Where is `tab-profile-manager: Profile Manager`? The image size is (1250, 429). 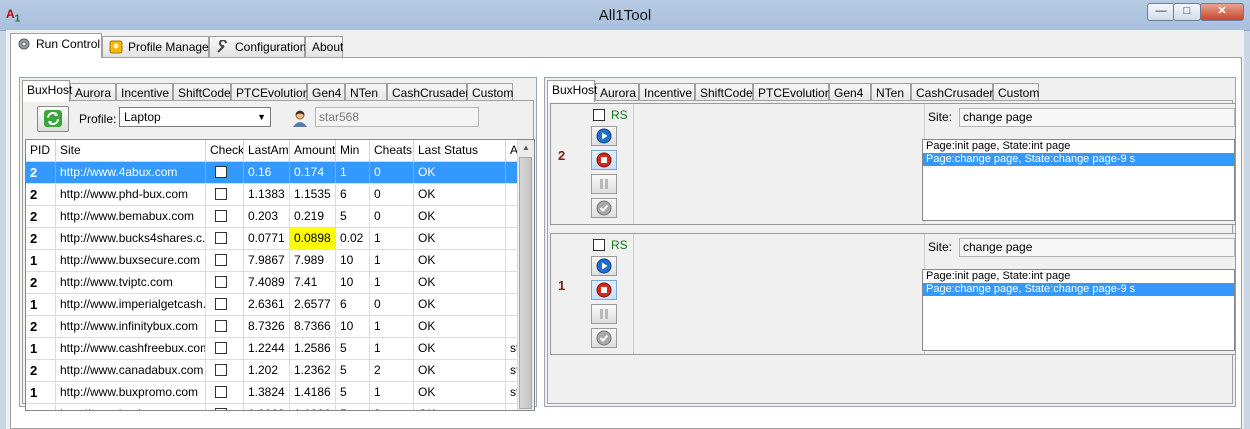
tab-profile-manager: Profile Manager is located at coordinates (157, 46).